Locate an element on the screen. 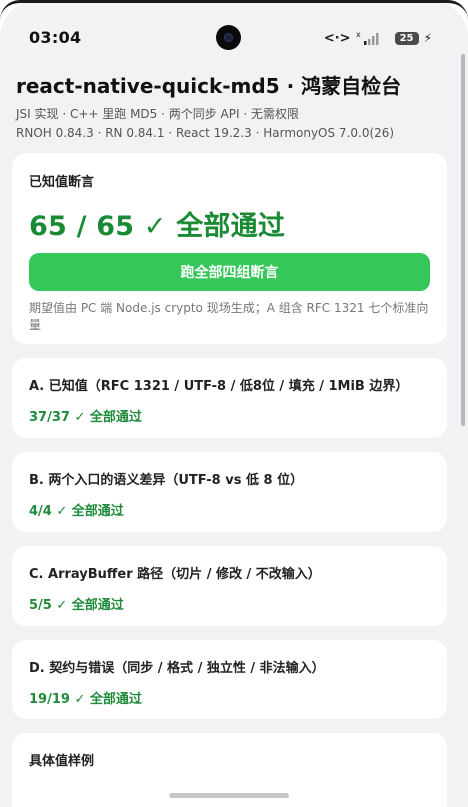  camera-lens is located at coordinates (228, 37).